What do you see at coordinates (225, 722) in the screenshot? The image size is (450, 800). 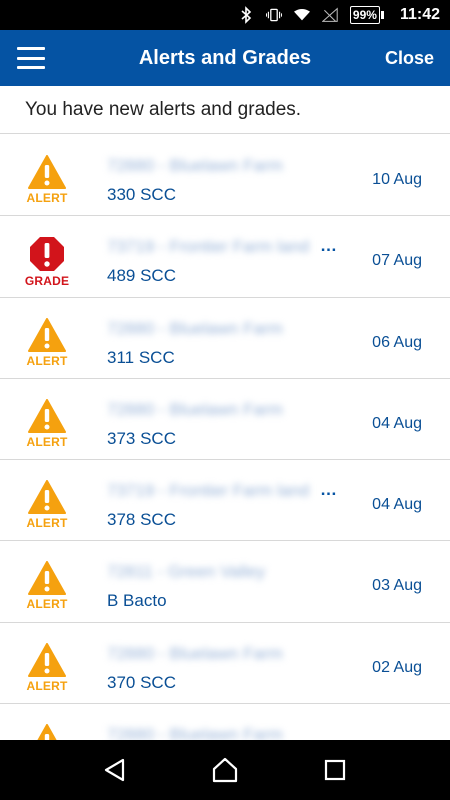 I see `list-item: ALERT 72880 - Bluelawn Farm` at bounding box center [225, 722].